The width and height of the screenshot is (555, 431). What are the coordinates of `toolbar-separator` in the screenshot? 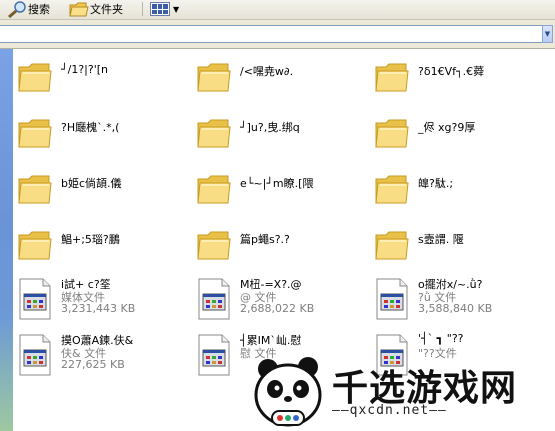 It's located at (142, 9).